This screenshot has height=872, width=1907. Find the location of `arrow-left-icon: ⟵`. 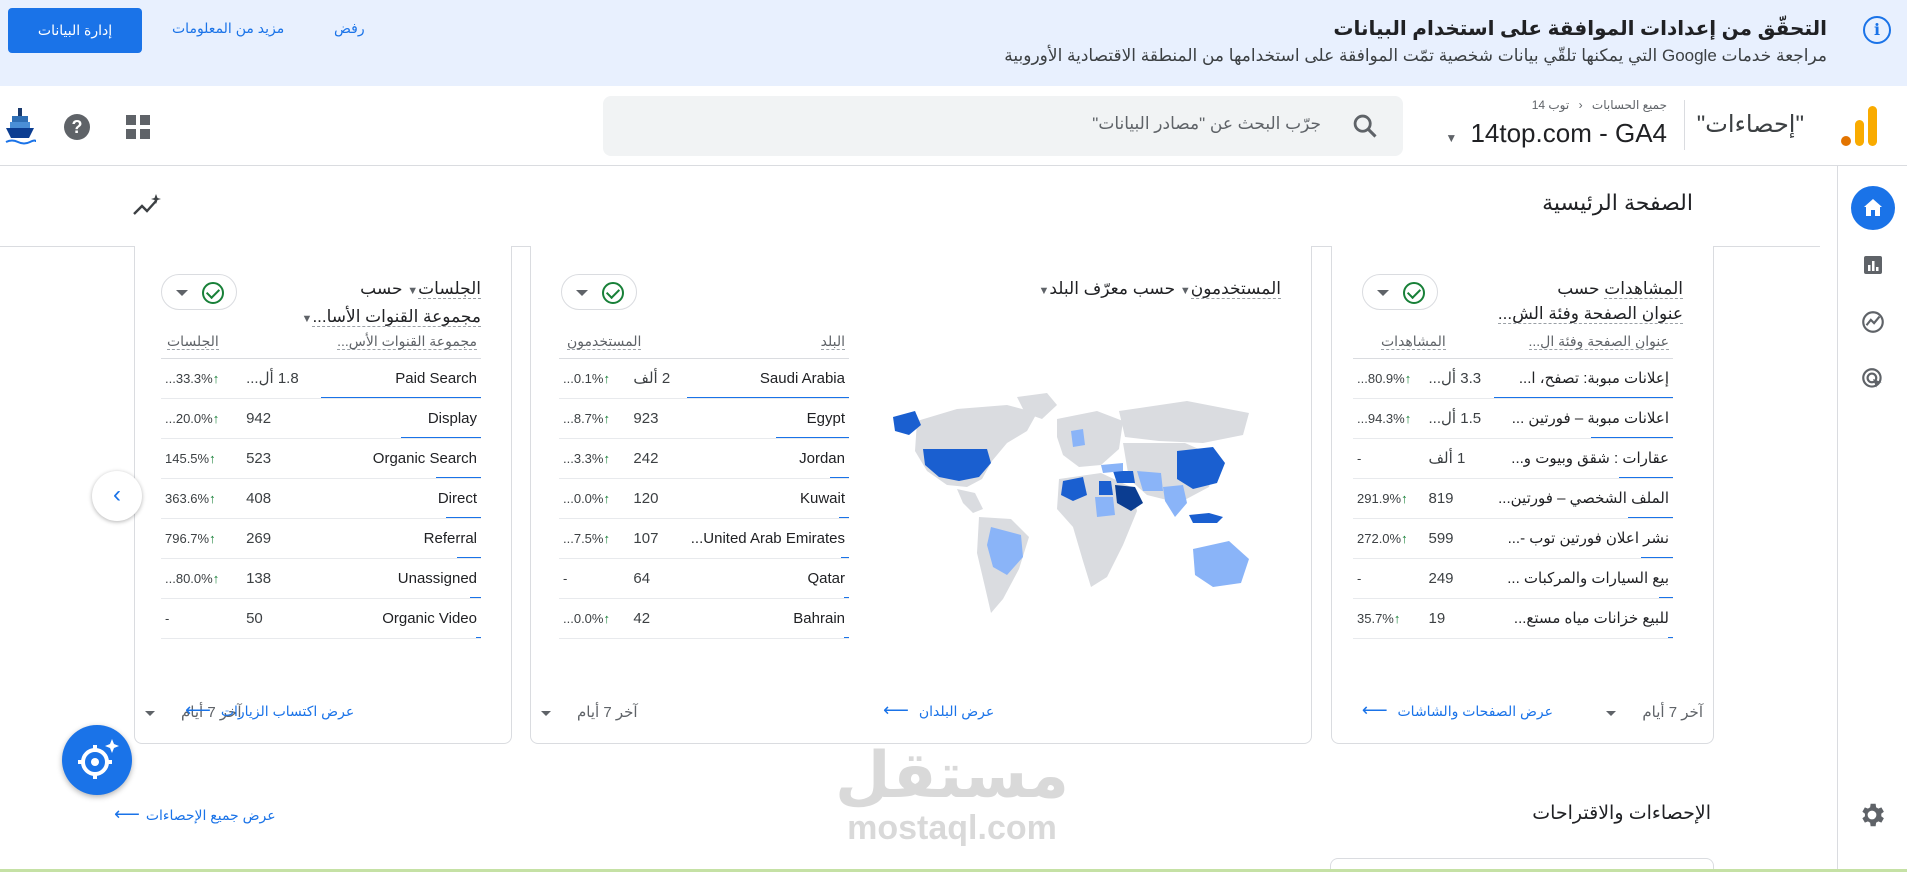

arrow-left-icon: ⟵ is located at coordinates (896, 710).